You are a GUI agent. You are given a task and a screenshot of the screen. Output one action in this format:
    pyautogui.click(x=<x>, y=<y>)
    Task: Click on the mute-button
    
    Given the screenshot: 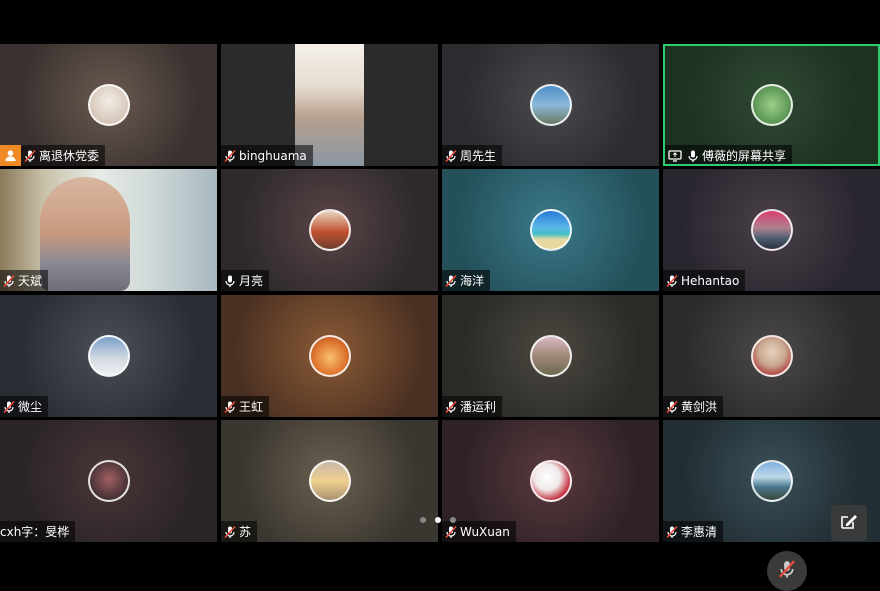 What is the action you would take?
    pyautogui.click(x=787, y=571)
    